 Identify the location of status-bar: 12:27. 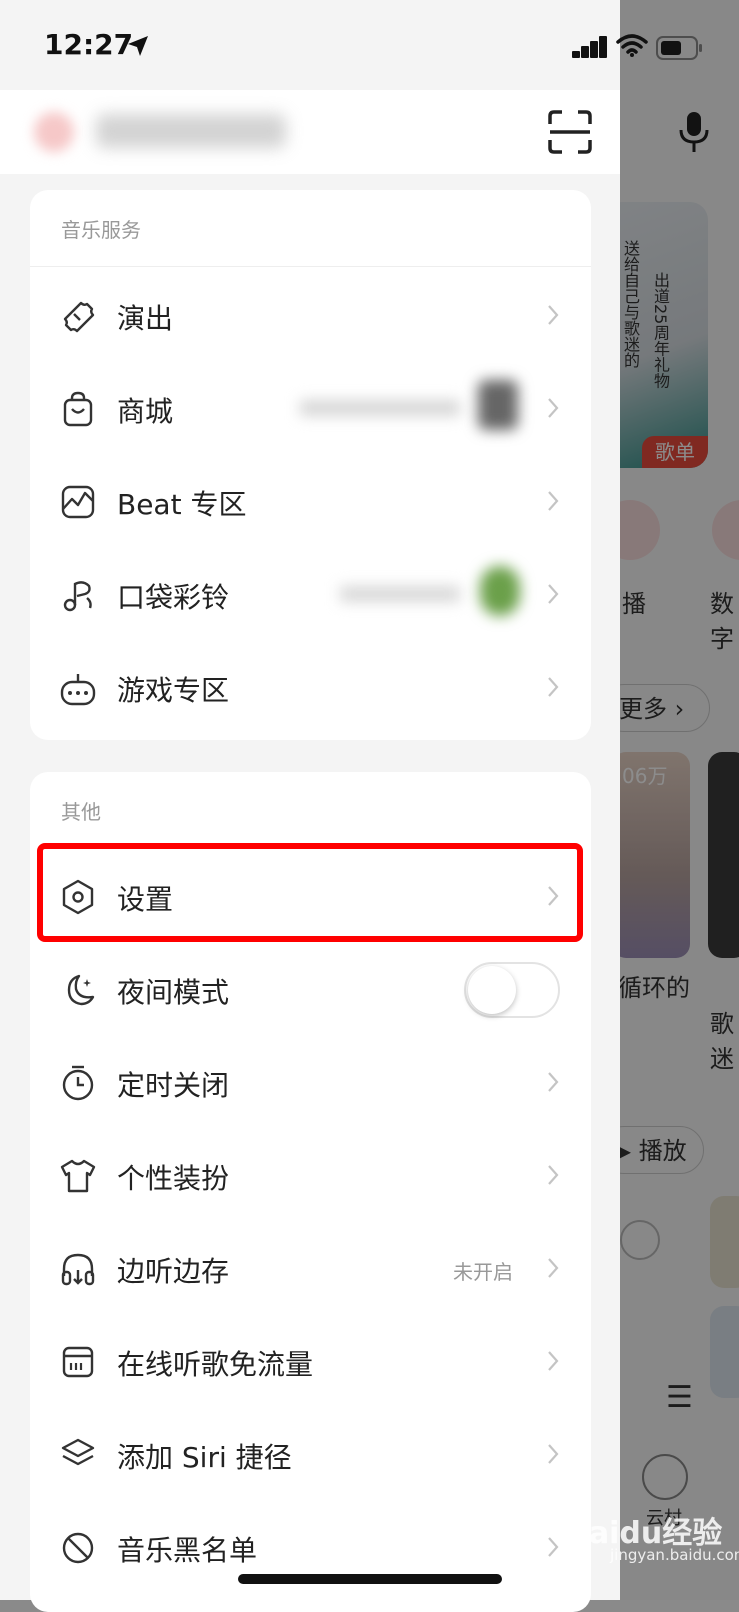
(310, 45).